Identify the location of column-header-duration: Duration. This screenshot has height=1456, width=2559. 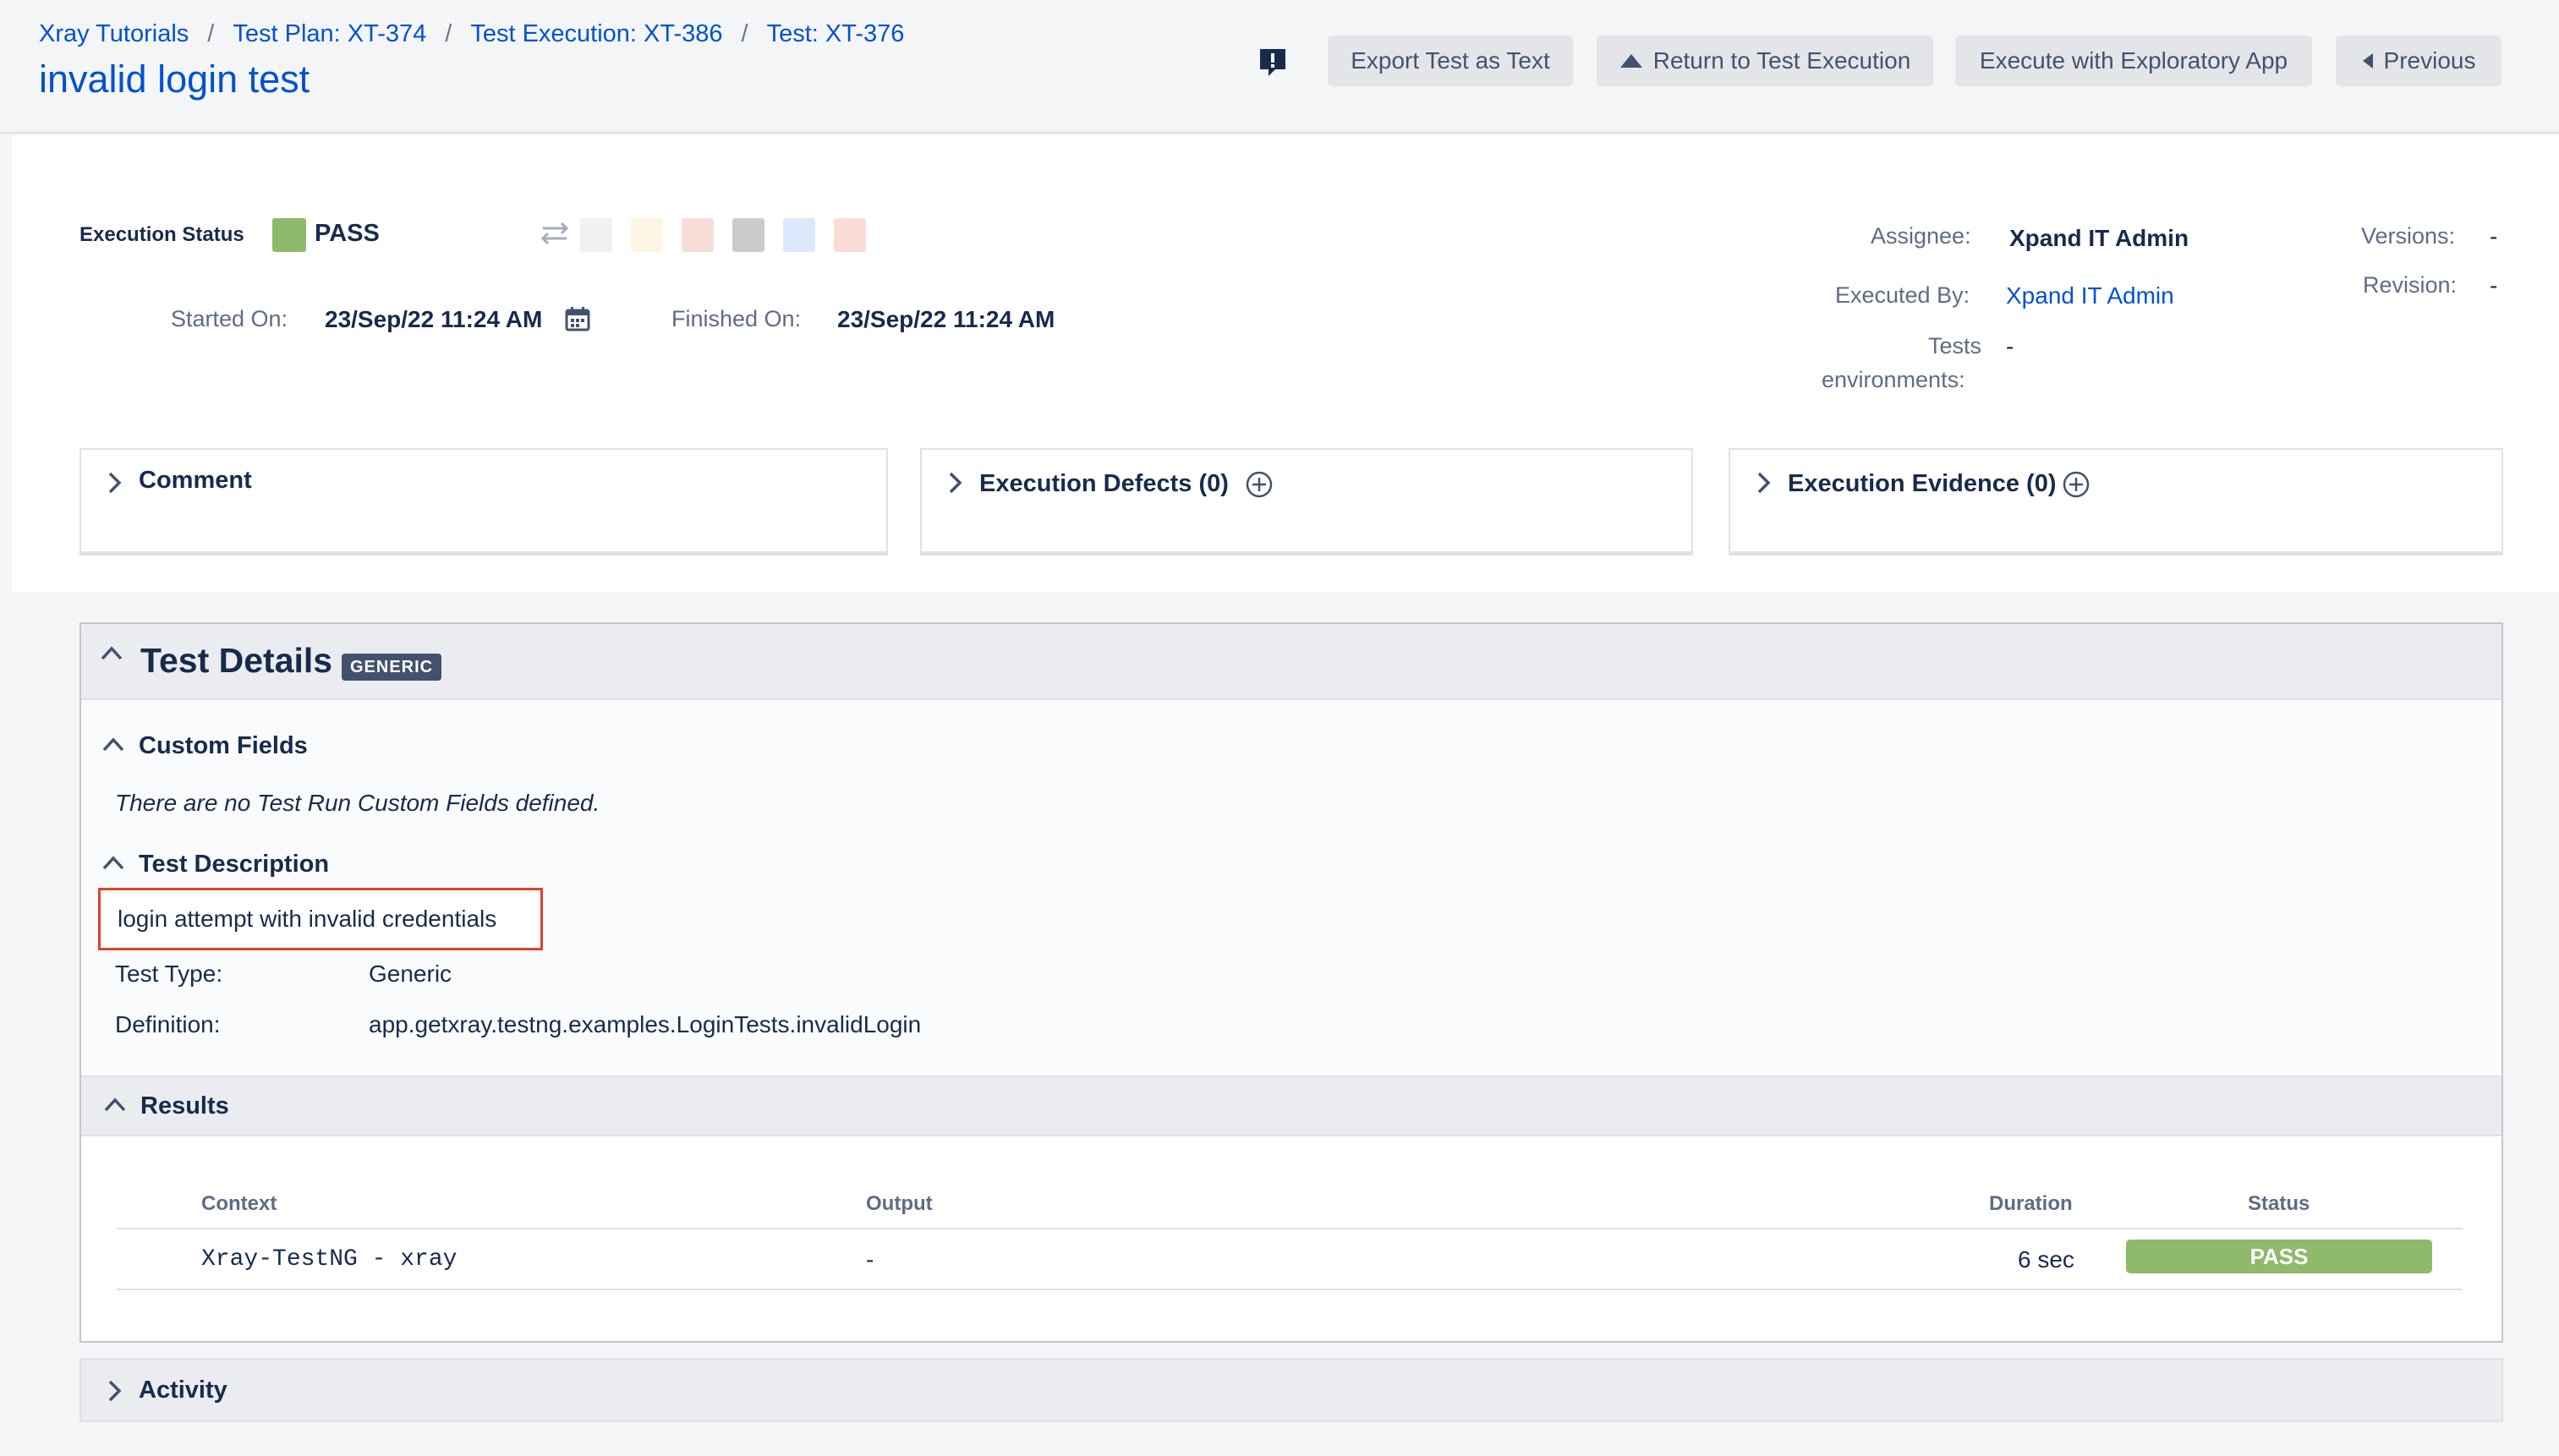
(2031, 1204).